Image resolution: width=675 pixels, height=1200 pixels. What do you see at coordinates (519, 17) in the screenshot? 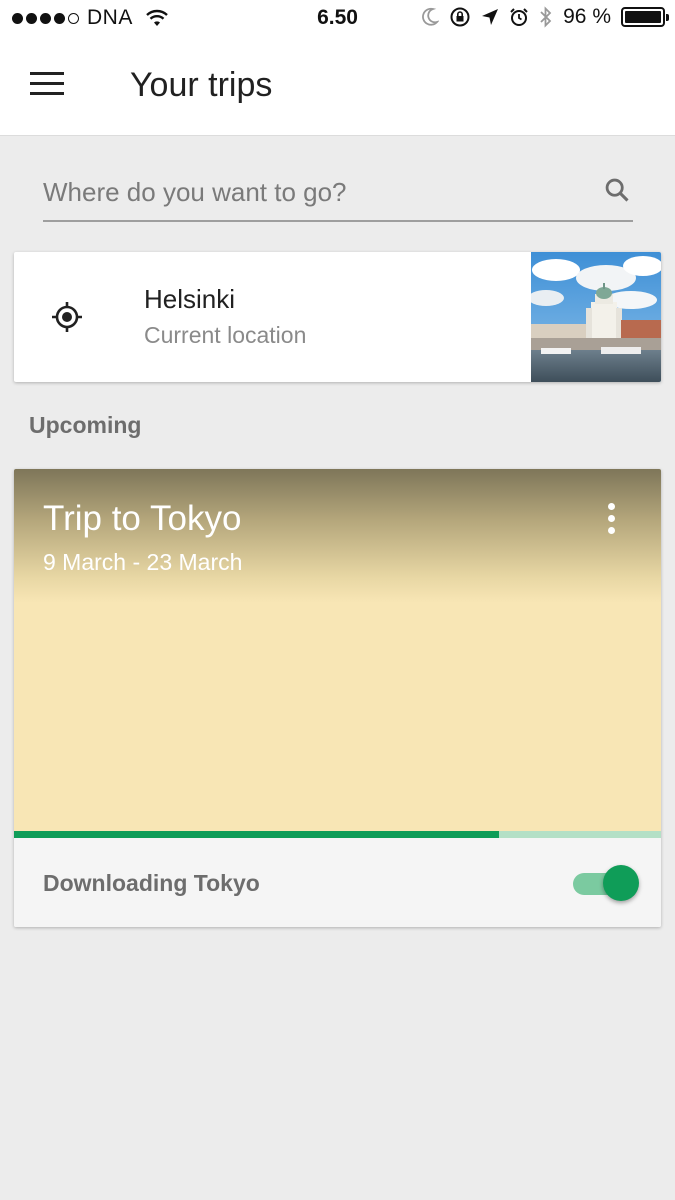
I see `alarm-clock-icon` at bounding box center [519, 17].